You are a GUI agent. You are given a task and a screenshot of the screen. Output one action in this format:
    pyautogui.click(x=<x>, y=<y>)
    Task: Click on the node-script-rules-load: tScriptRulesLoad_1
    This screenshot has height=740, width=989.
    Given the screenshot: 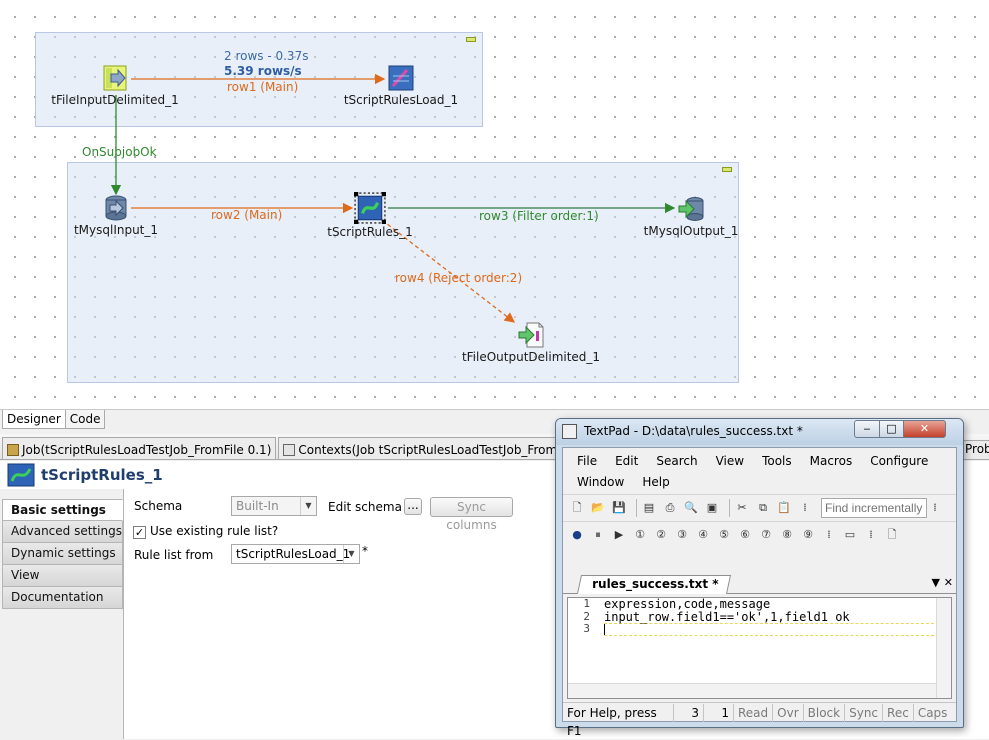 What is the action you would take?
    pyautogui.click(x=401, y=85)
    